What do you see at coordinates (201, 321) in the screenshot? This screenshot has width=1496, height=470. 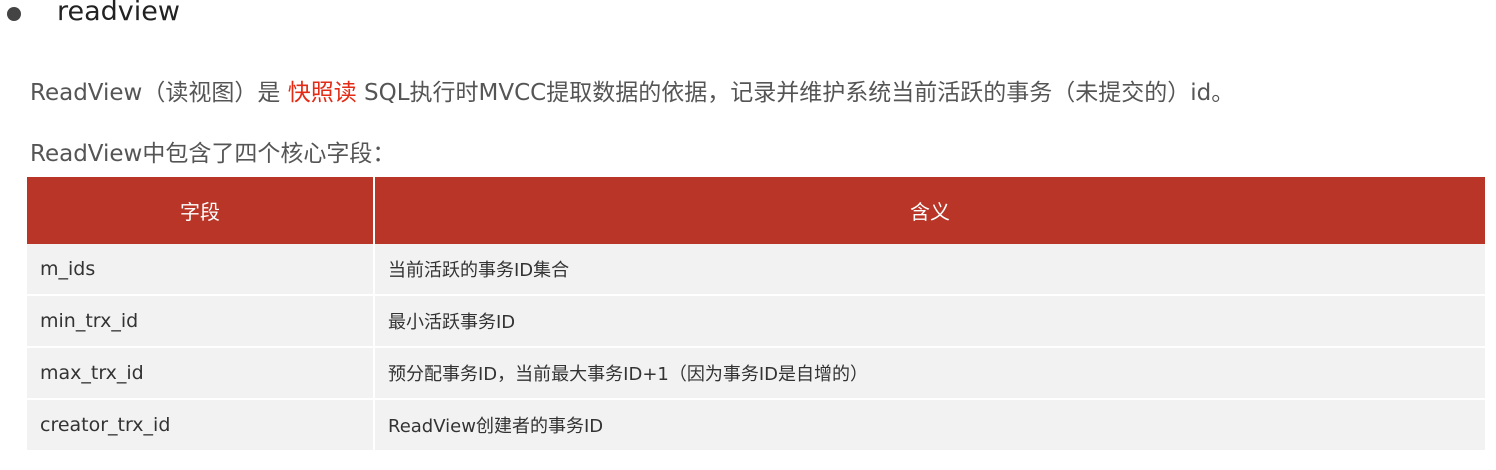 I see `field-cell: min_trx_id` at bounding box center [201, 321].